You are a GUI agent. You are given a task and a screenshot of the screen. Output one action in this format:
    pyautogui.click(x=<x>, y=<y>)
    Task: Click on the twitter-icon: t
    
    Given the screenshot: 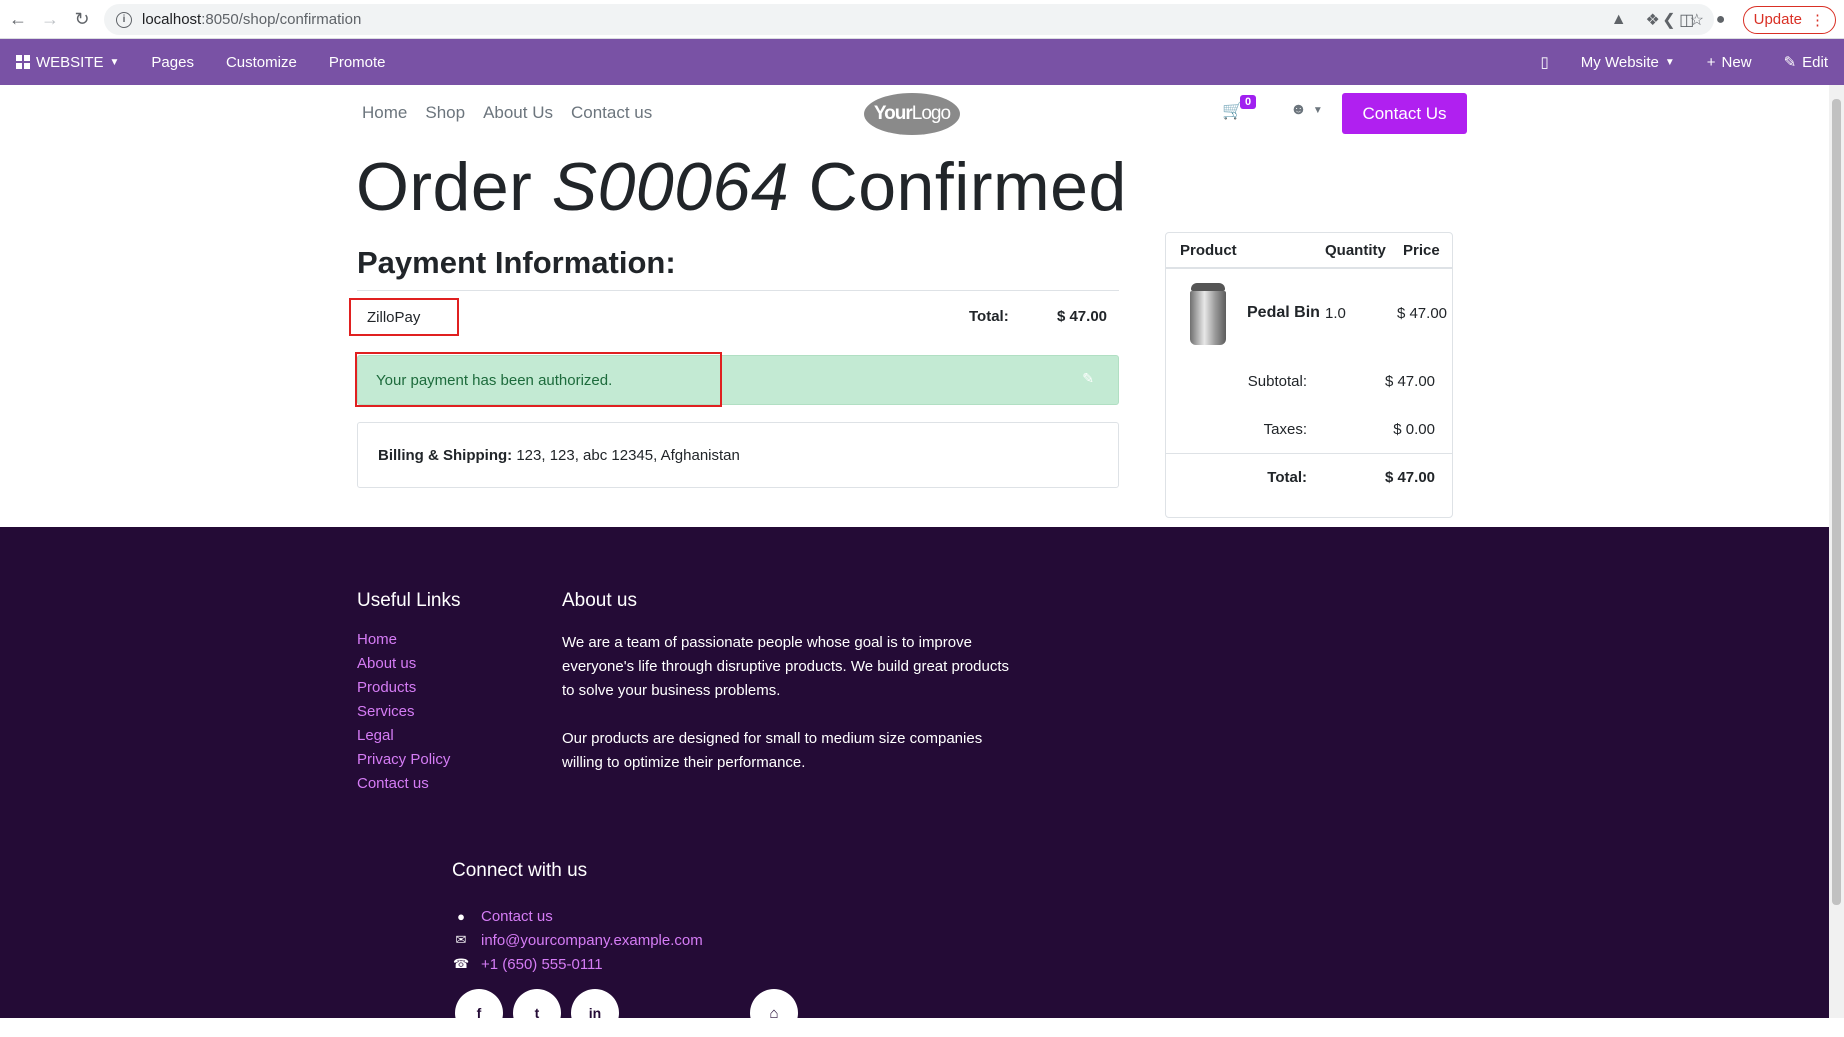 What is the action you would take?
    pyautogui.click(x=537, y=1013)
    